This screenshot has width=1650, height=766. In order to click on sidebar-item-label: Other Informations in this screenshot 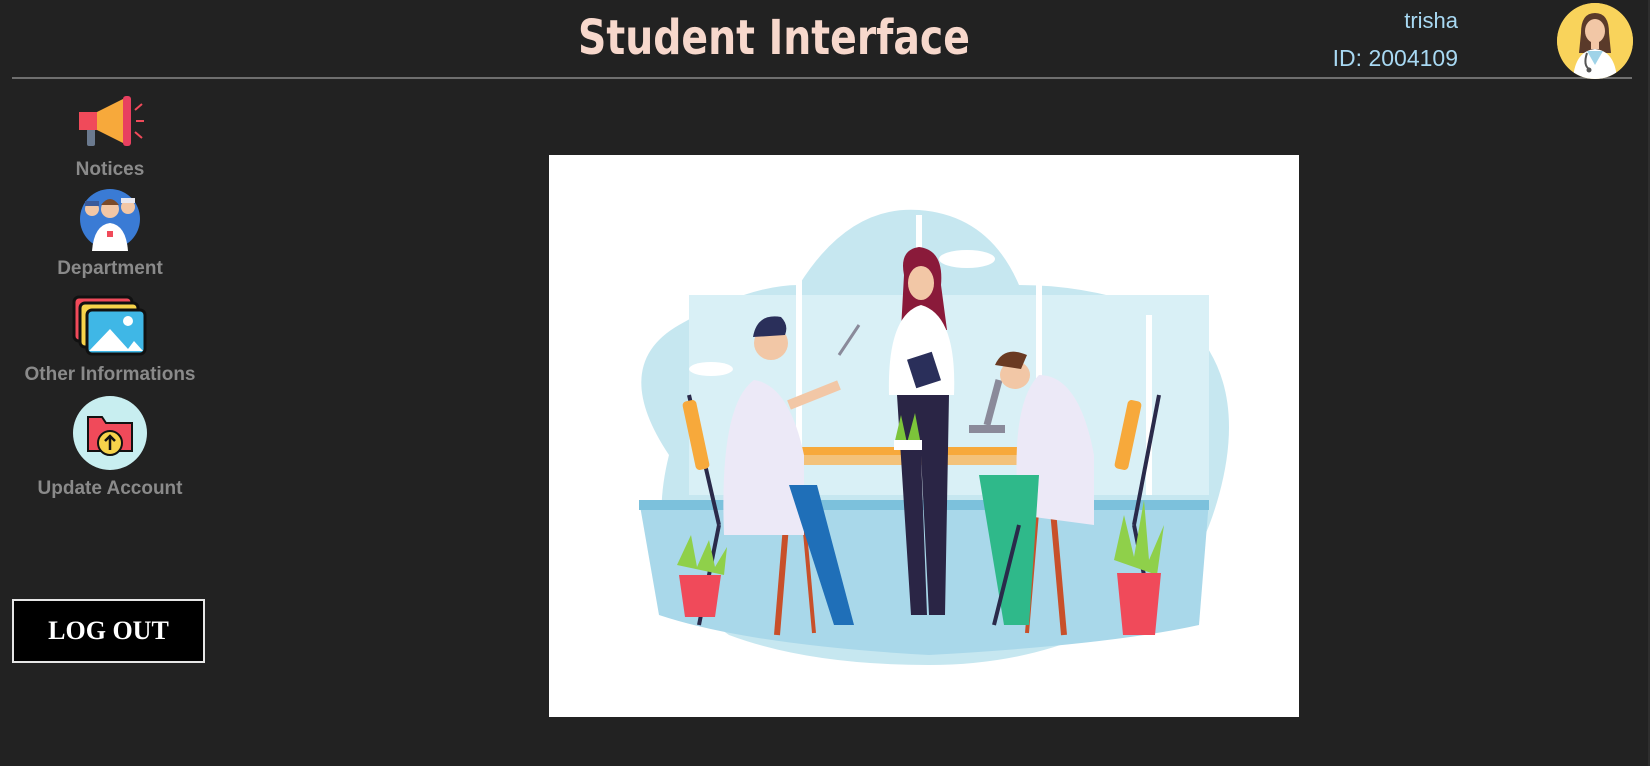, I will do `click(110, 374)`.